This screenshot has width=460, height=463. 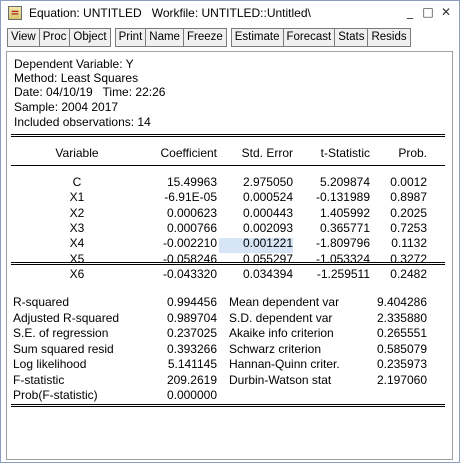 I want to click on stat-value: 2.197060, so click(x=401, y=379).